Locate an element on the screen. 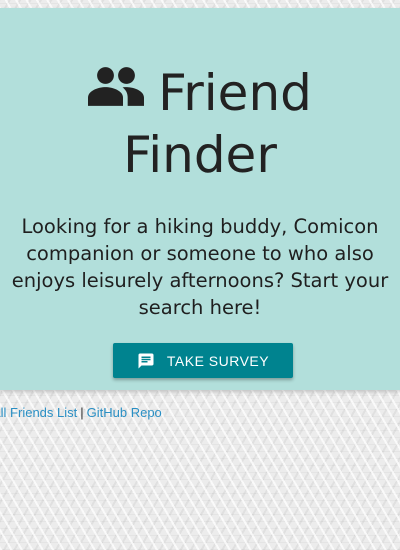 This screenshot has height=550, width=400. group-icon is located at coordinates (116, 86).